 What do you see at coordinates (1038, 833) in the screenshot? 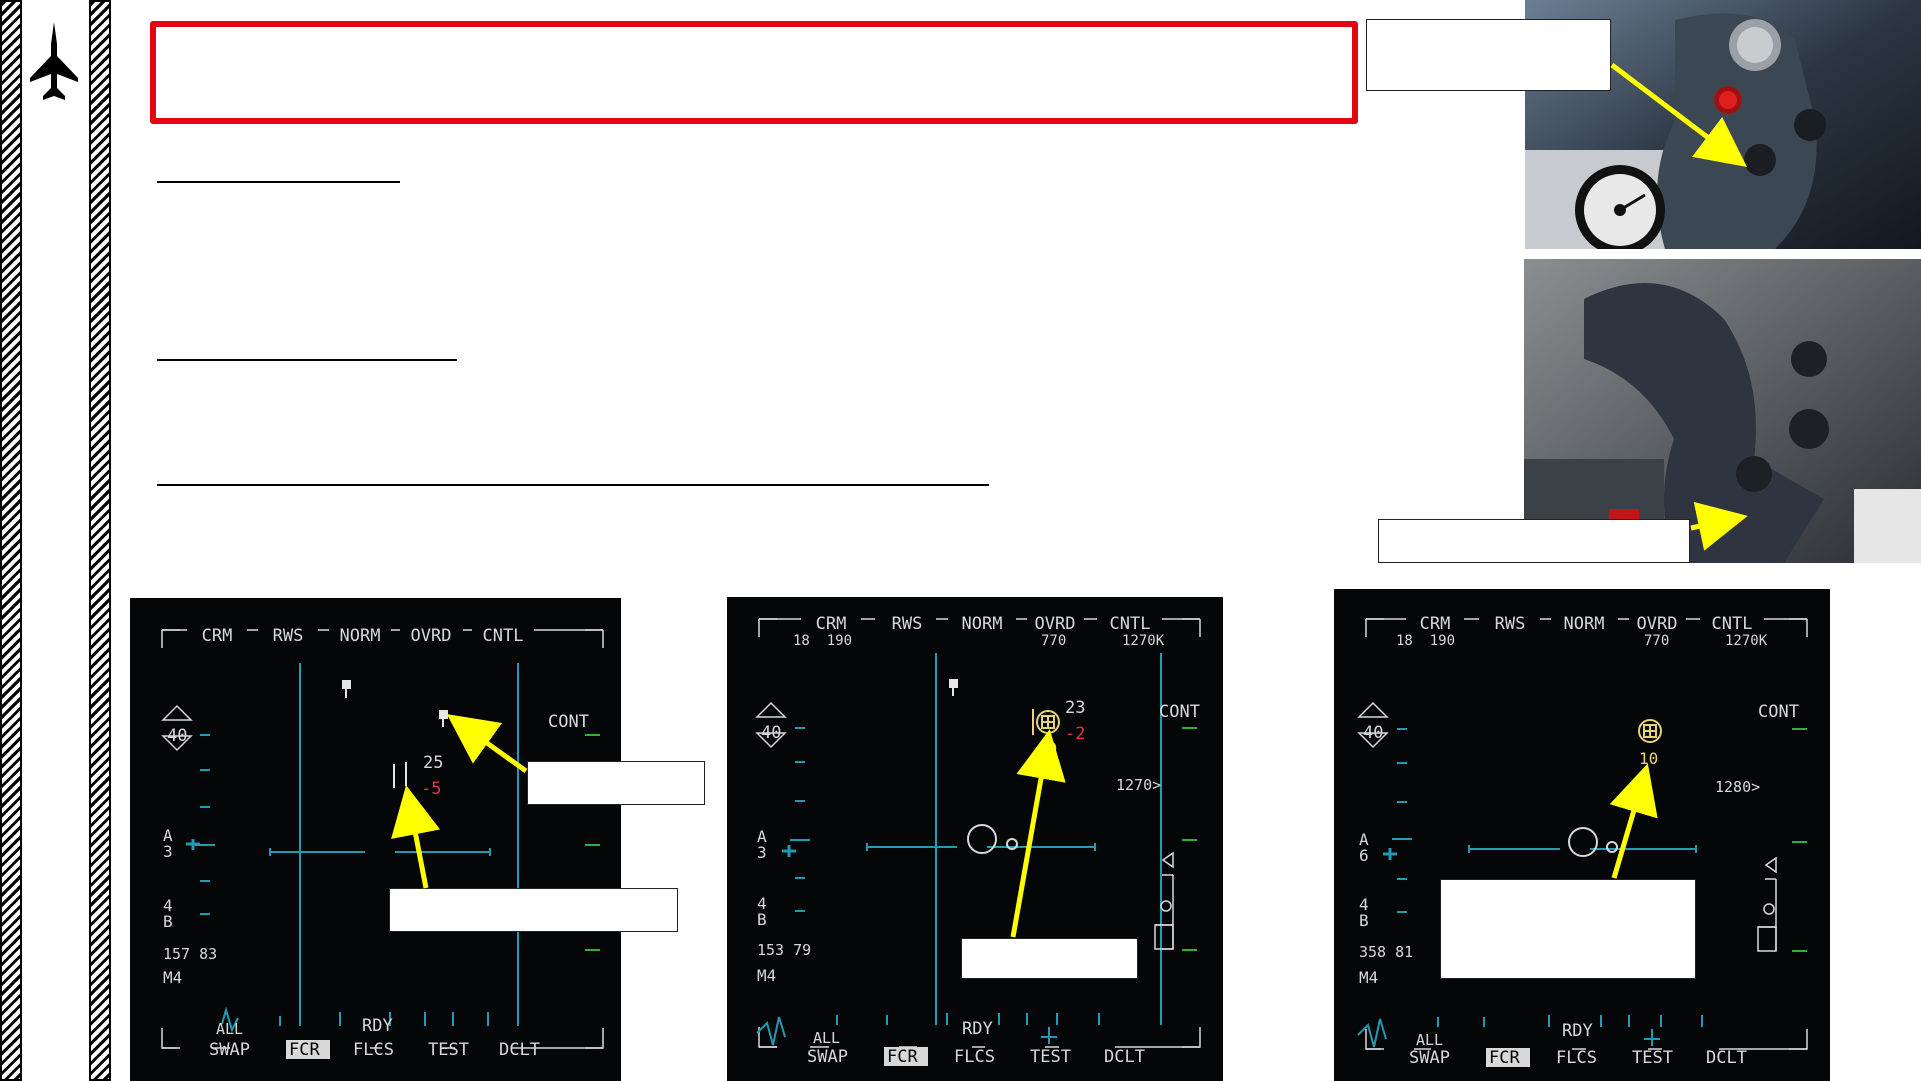
I see `arrow-mfd2-lock` at bounding box center [1038, 833].